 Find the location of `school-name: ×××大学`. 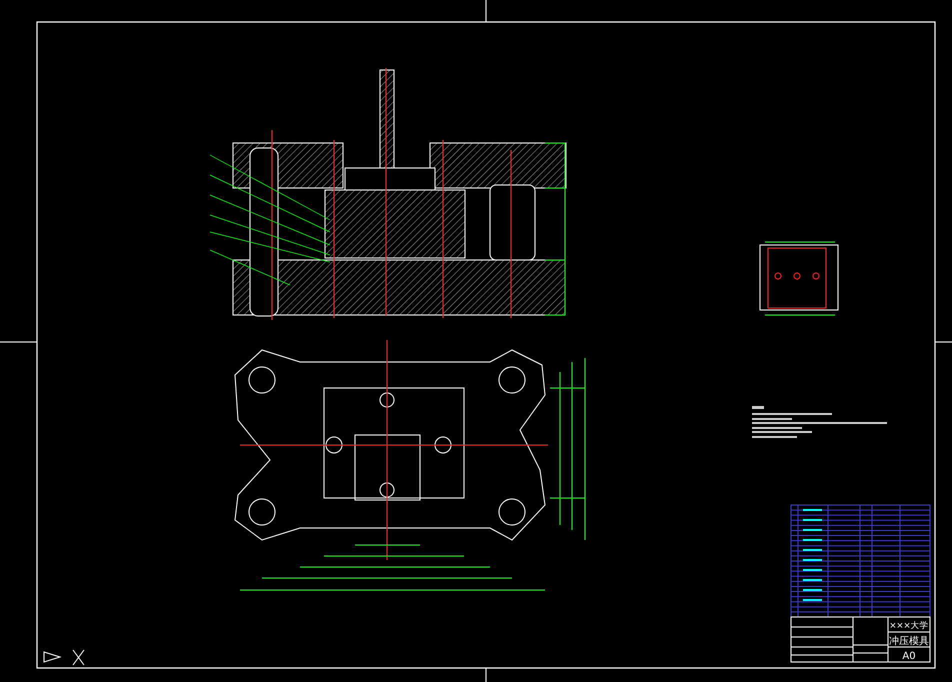

school-name: ×××大学 is located at coordinates (909, 626).